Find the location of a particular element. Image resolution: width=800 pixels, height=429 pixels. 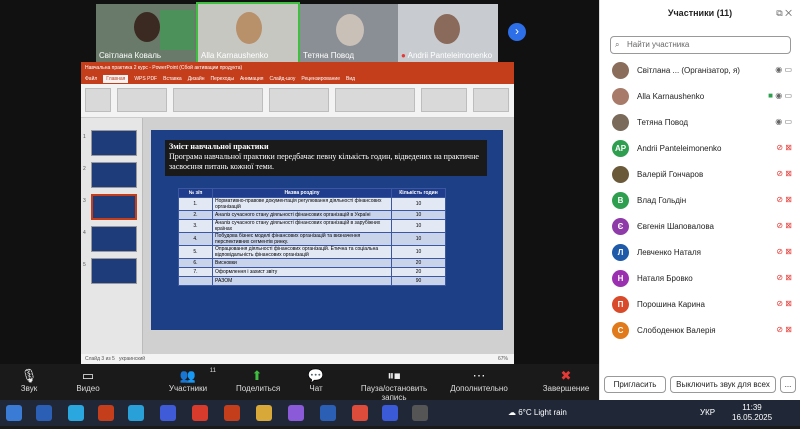

participants-button: 👥 Участники 11 is located at coordinates (191, 380).